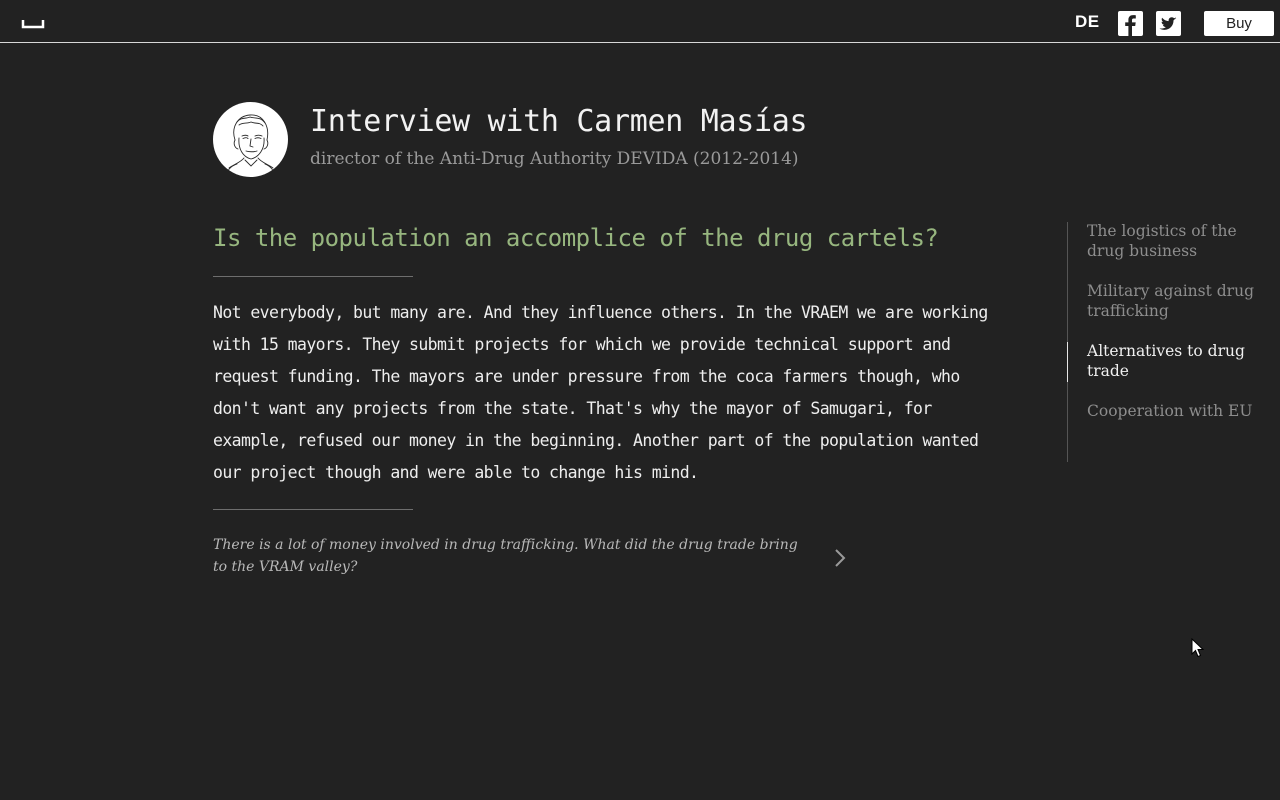  I want to click on facebook-icon, so click(1130, 23).